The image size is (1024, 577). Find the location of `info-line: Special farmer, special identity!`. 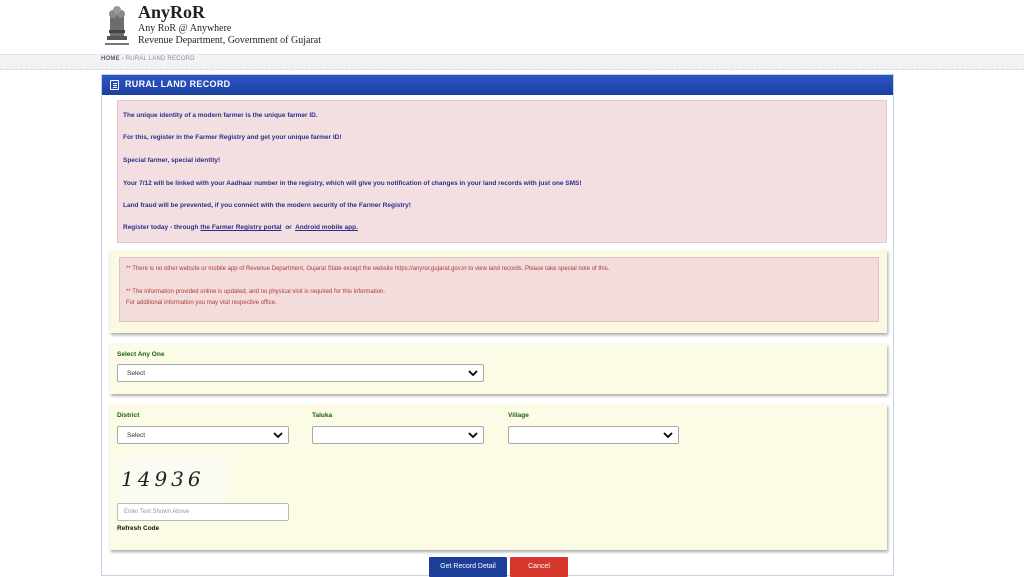

info-line: Special farmer, special identity! is located at coordinates (172, 160).